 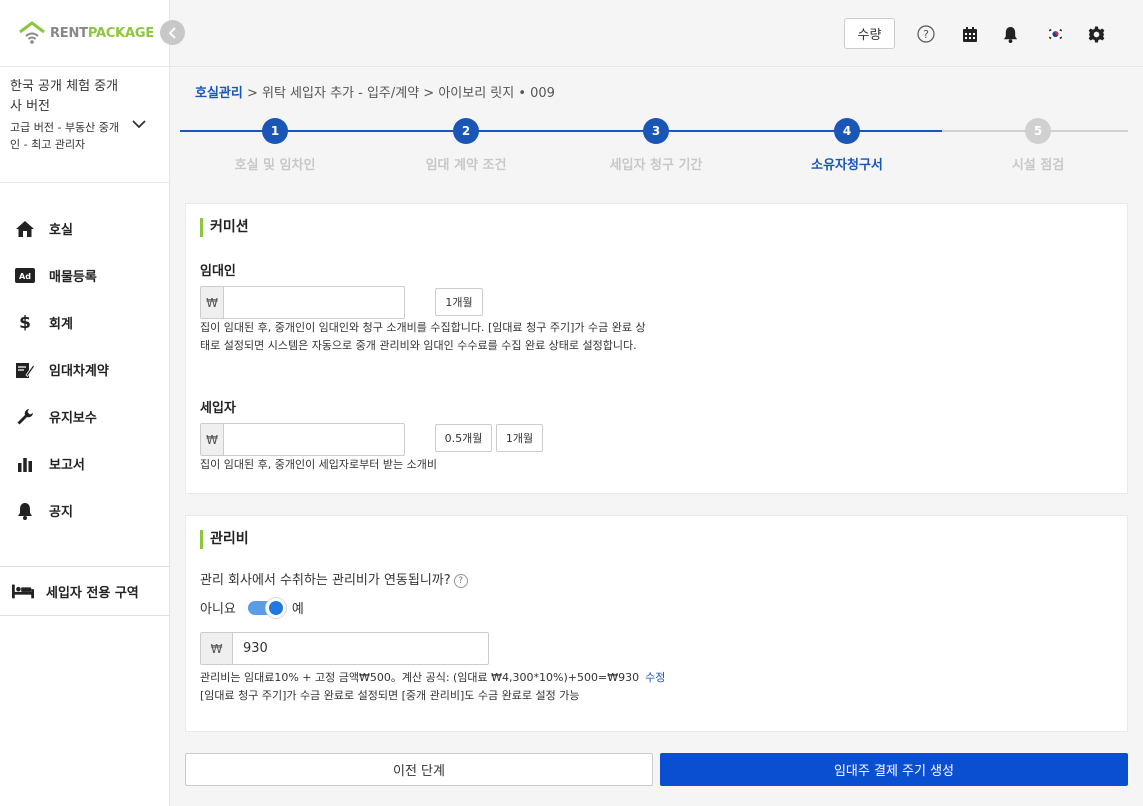 What do you see at coordinates (847, 145) in the screenshot?
I see `step-4: 4 소유자청구서` at bounding box center [847, 145].